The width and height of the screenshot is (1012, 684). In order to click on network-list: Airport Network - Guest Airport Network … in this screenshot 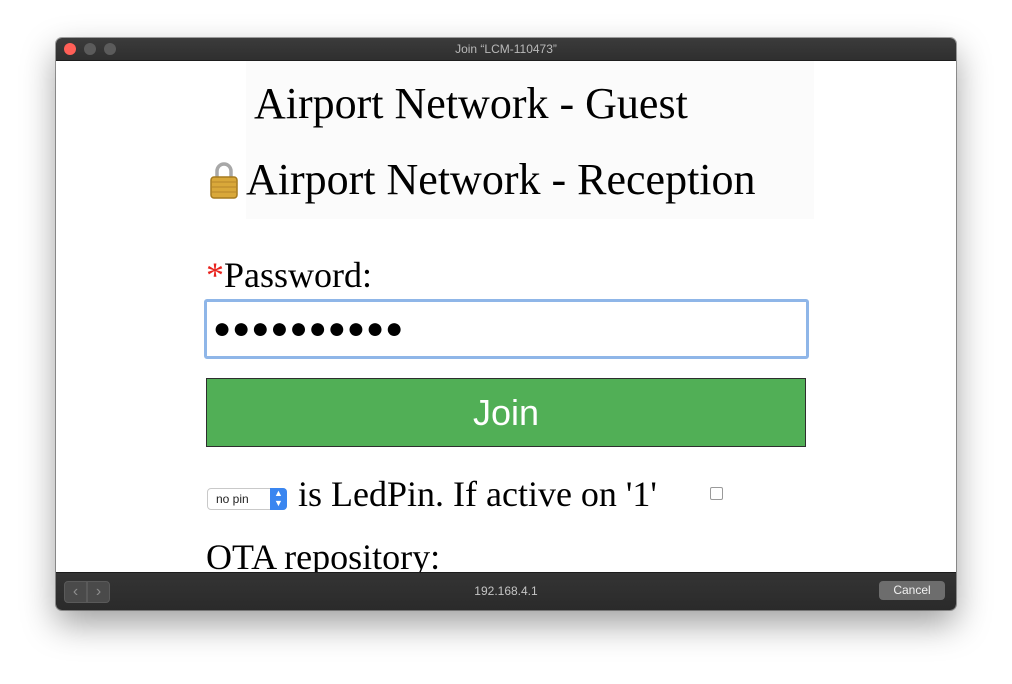, I will do `click(512, 140)`.